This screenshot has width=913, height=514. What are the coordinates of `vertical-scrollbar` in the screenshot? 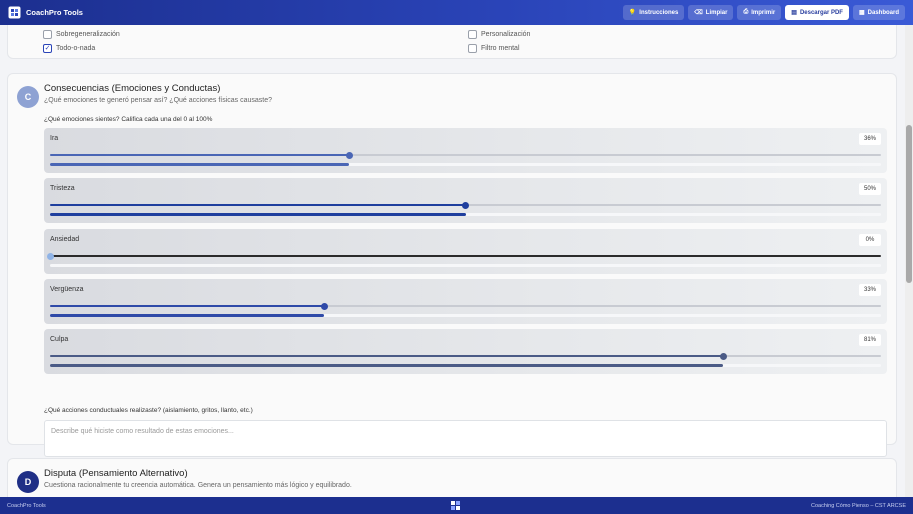 It's located at (909, 261).